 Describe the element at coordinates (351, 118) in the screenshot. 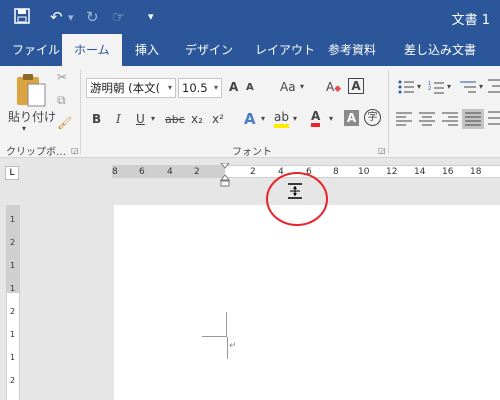

I see `character-shading-icon: A` at that location.